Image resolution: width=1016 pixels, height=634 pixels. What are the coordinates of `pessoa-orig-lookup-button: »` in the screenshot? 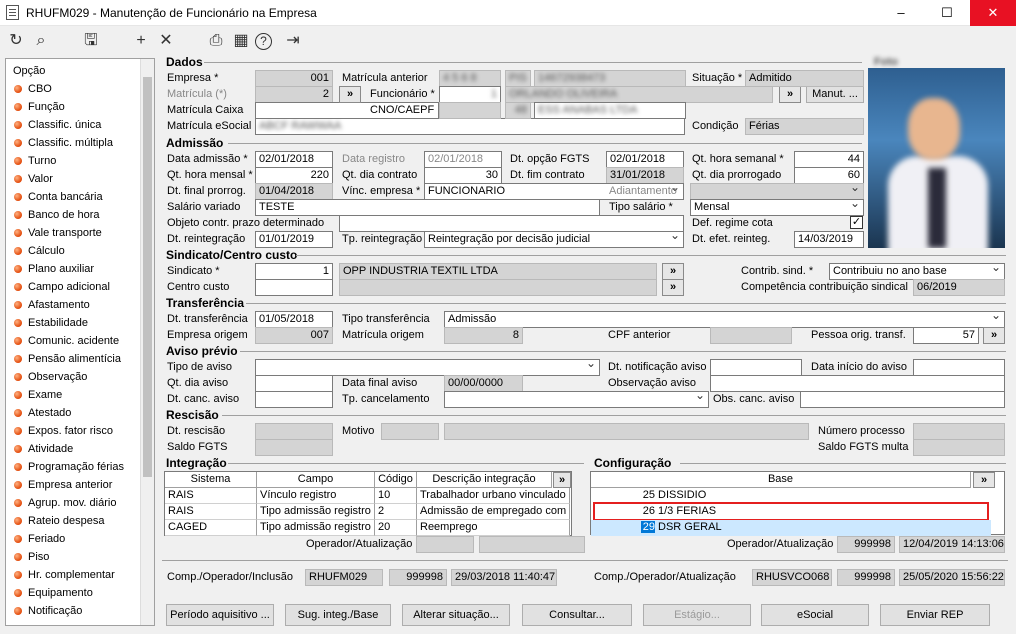 It's located at (994, 335).